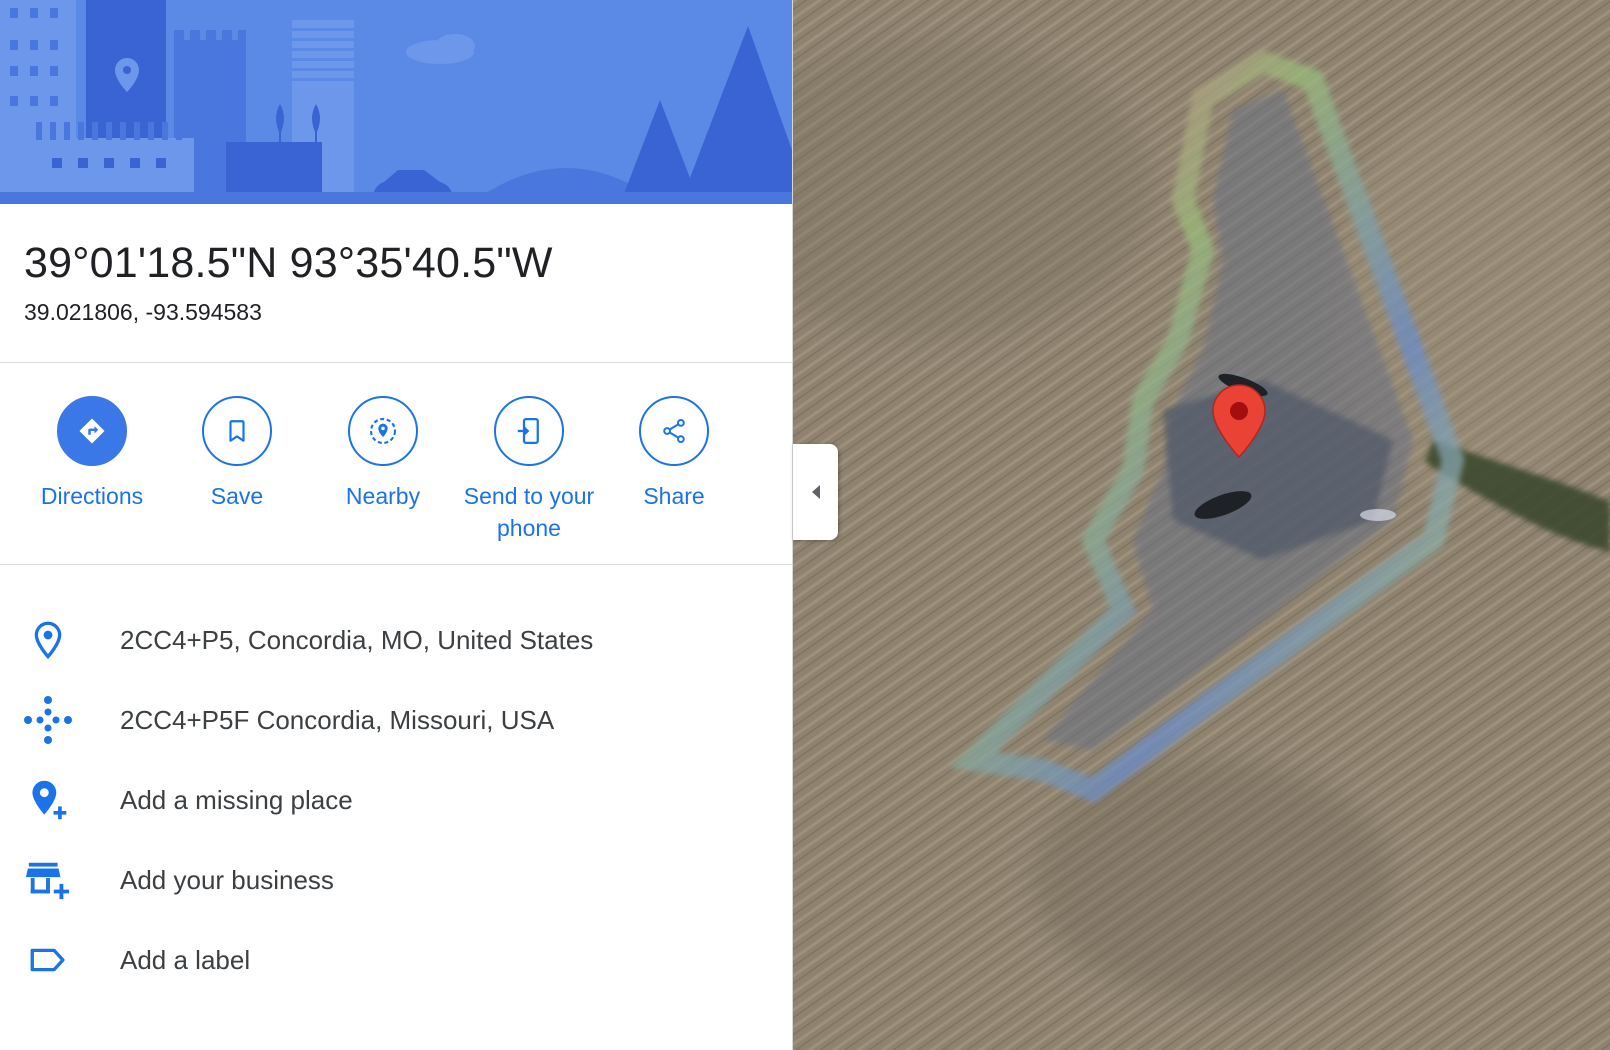 Image resolution: width=1610 pixels, height=1050 pixels. What do you see at coordinates (396, 960) in the screenshot?
I see `add-label-row: Add a label` at bounding box center [396, 960].